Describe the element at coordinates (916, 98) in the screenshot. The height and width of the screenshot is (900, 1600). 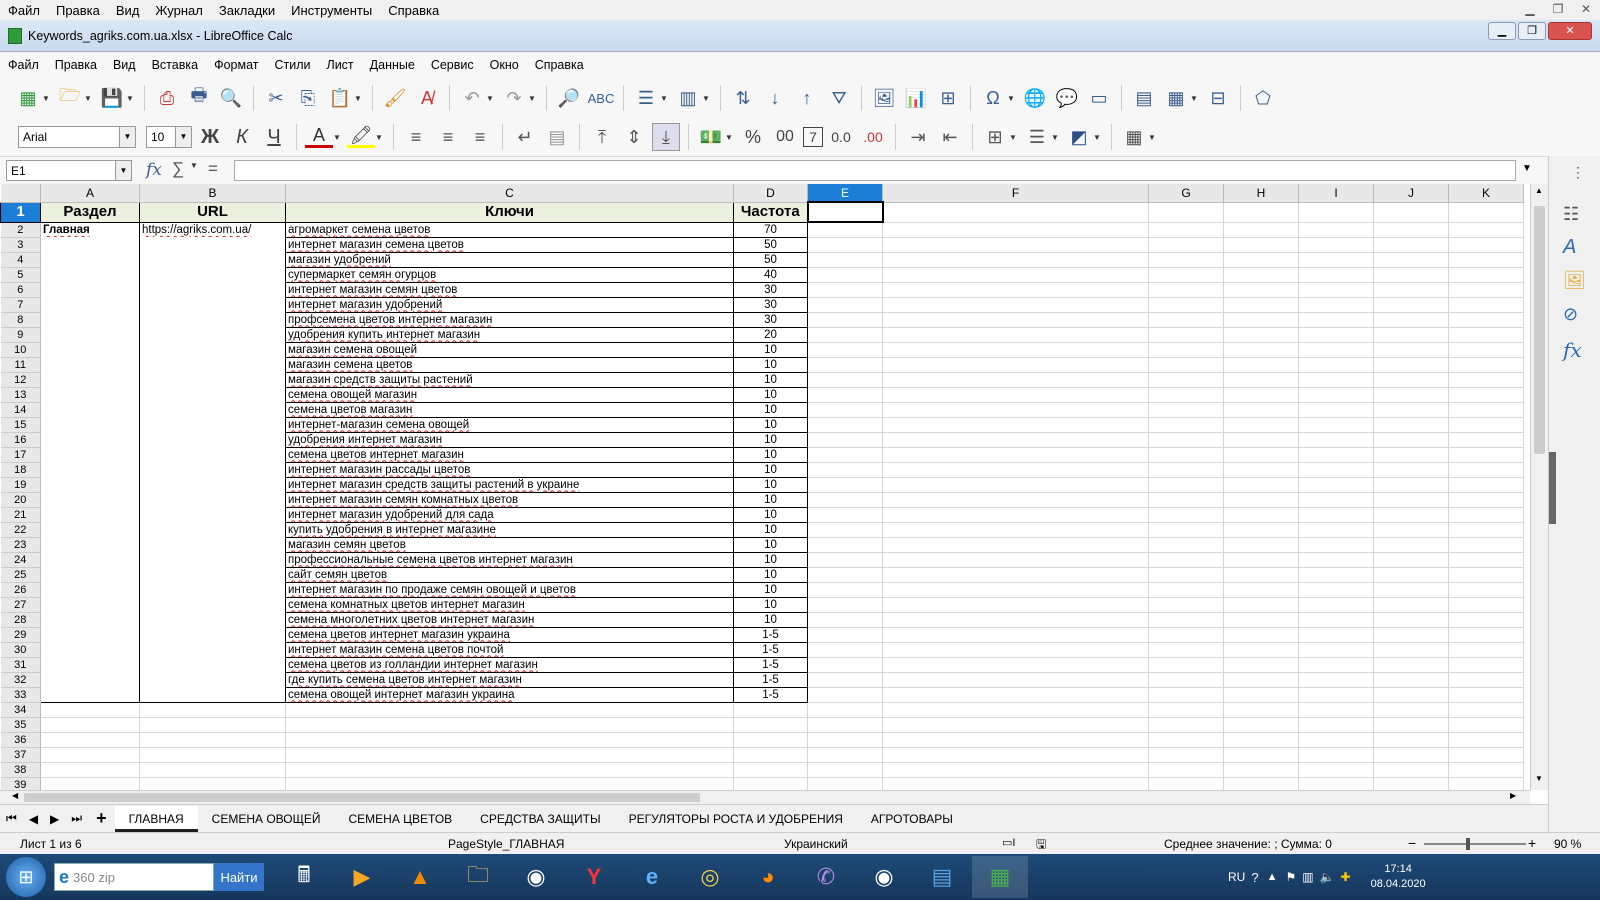
I see `insert-chart-icon: 📊` at that location.